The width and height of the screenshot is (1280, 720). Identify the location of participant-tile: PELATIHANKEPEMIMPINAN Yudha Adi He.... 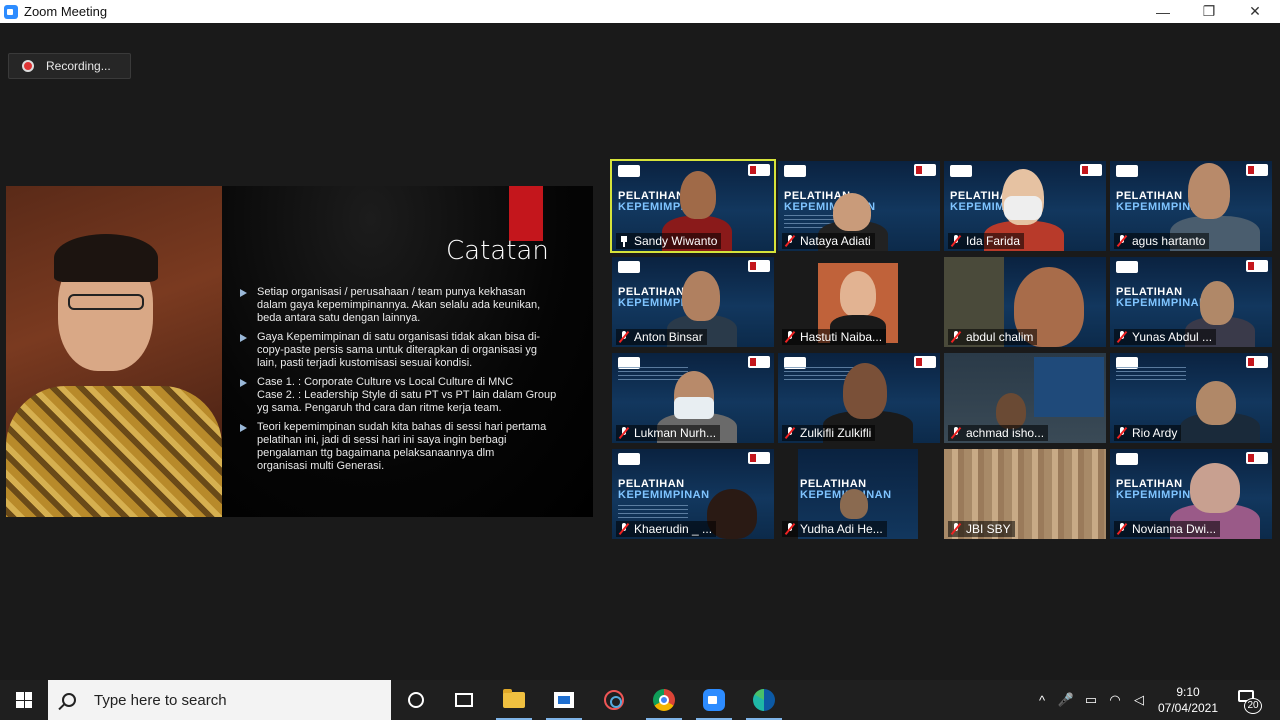
(859, 494).